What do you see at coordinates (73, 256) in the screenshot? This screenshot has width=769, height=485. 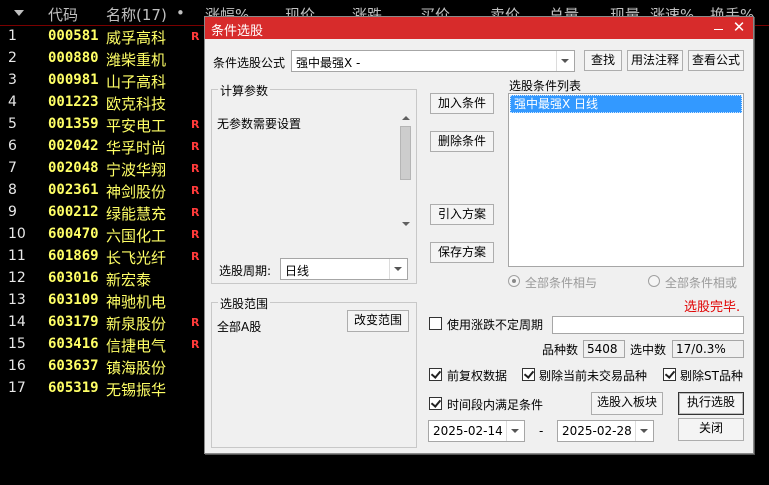 I see `stock-code: 601869` at bounding box center [73, 256].